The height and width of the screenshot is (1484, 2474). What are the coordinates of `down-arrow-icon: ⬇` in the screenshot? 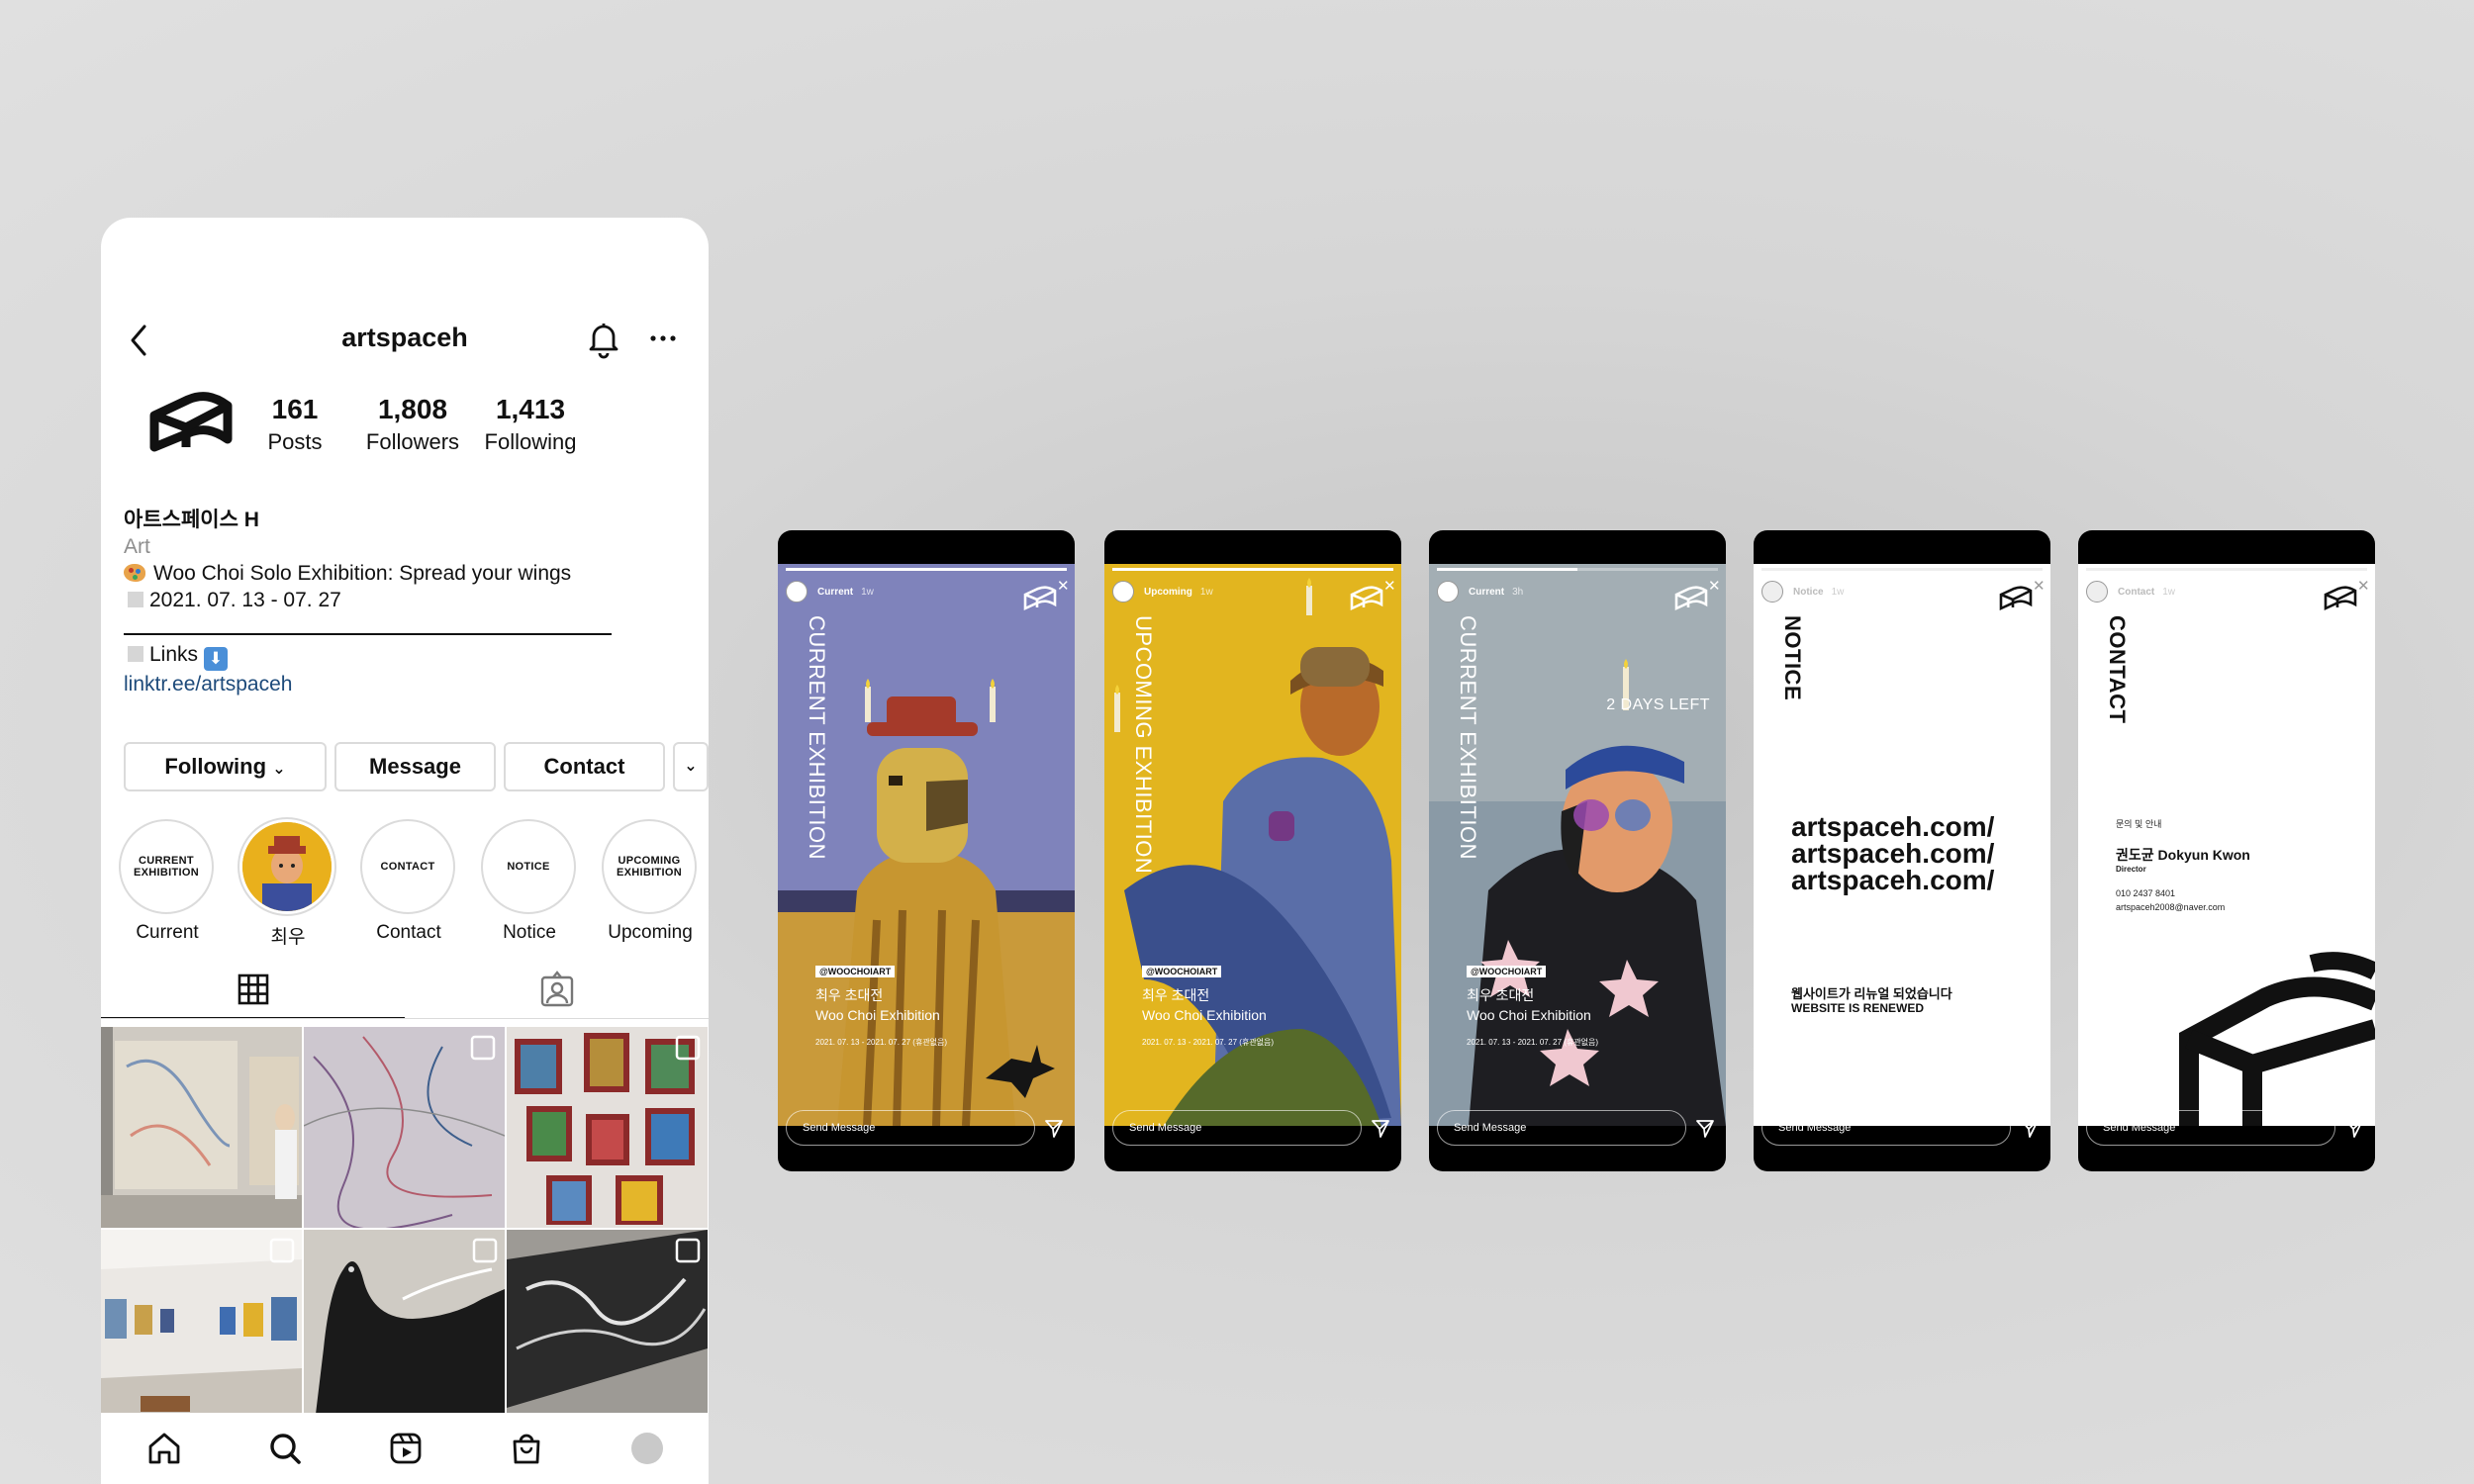 It's located at (217, 659).